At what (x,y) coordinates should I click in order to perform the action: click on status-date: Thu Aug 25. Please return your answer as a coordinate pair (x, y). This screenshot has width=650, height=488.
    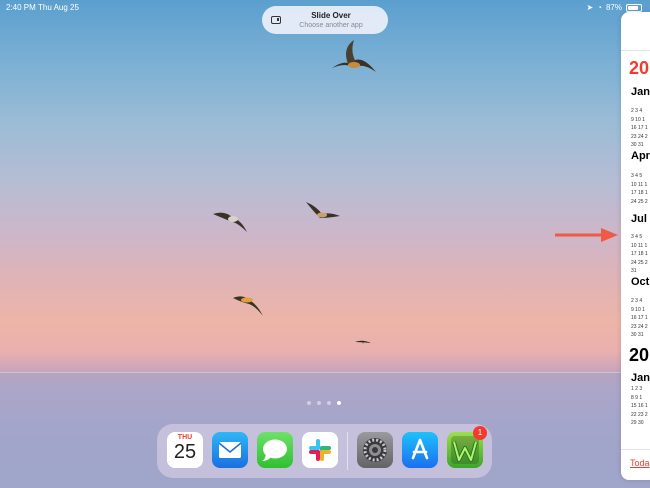
    Looking at the image, I should click on (58, 7).